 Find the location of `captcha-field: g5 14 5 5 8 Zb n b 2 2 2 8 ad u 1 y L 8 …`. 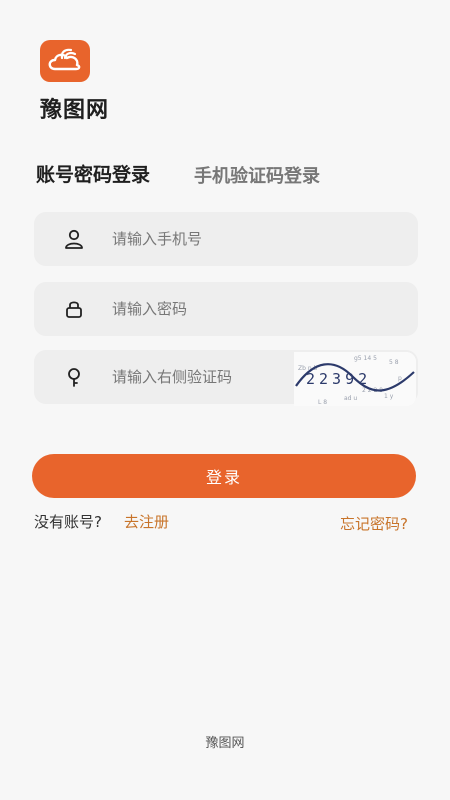

captcha-field: g5 14 5 5 8 Zb n b 2 2 2 8 ad u 1 y L 8 … is located at coordinates (226, 378).